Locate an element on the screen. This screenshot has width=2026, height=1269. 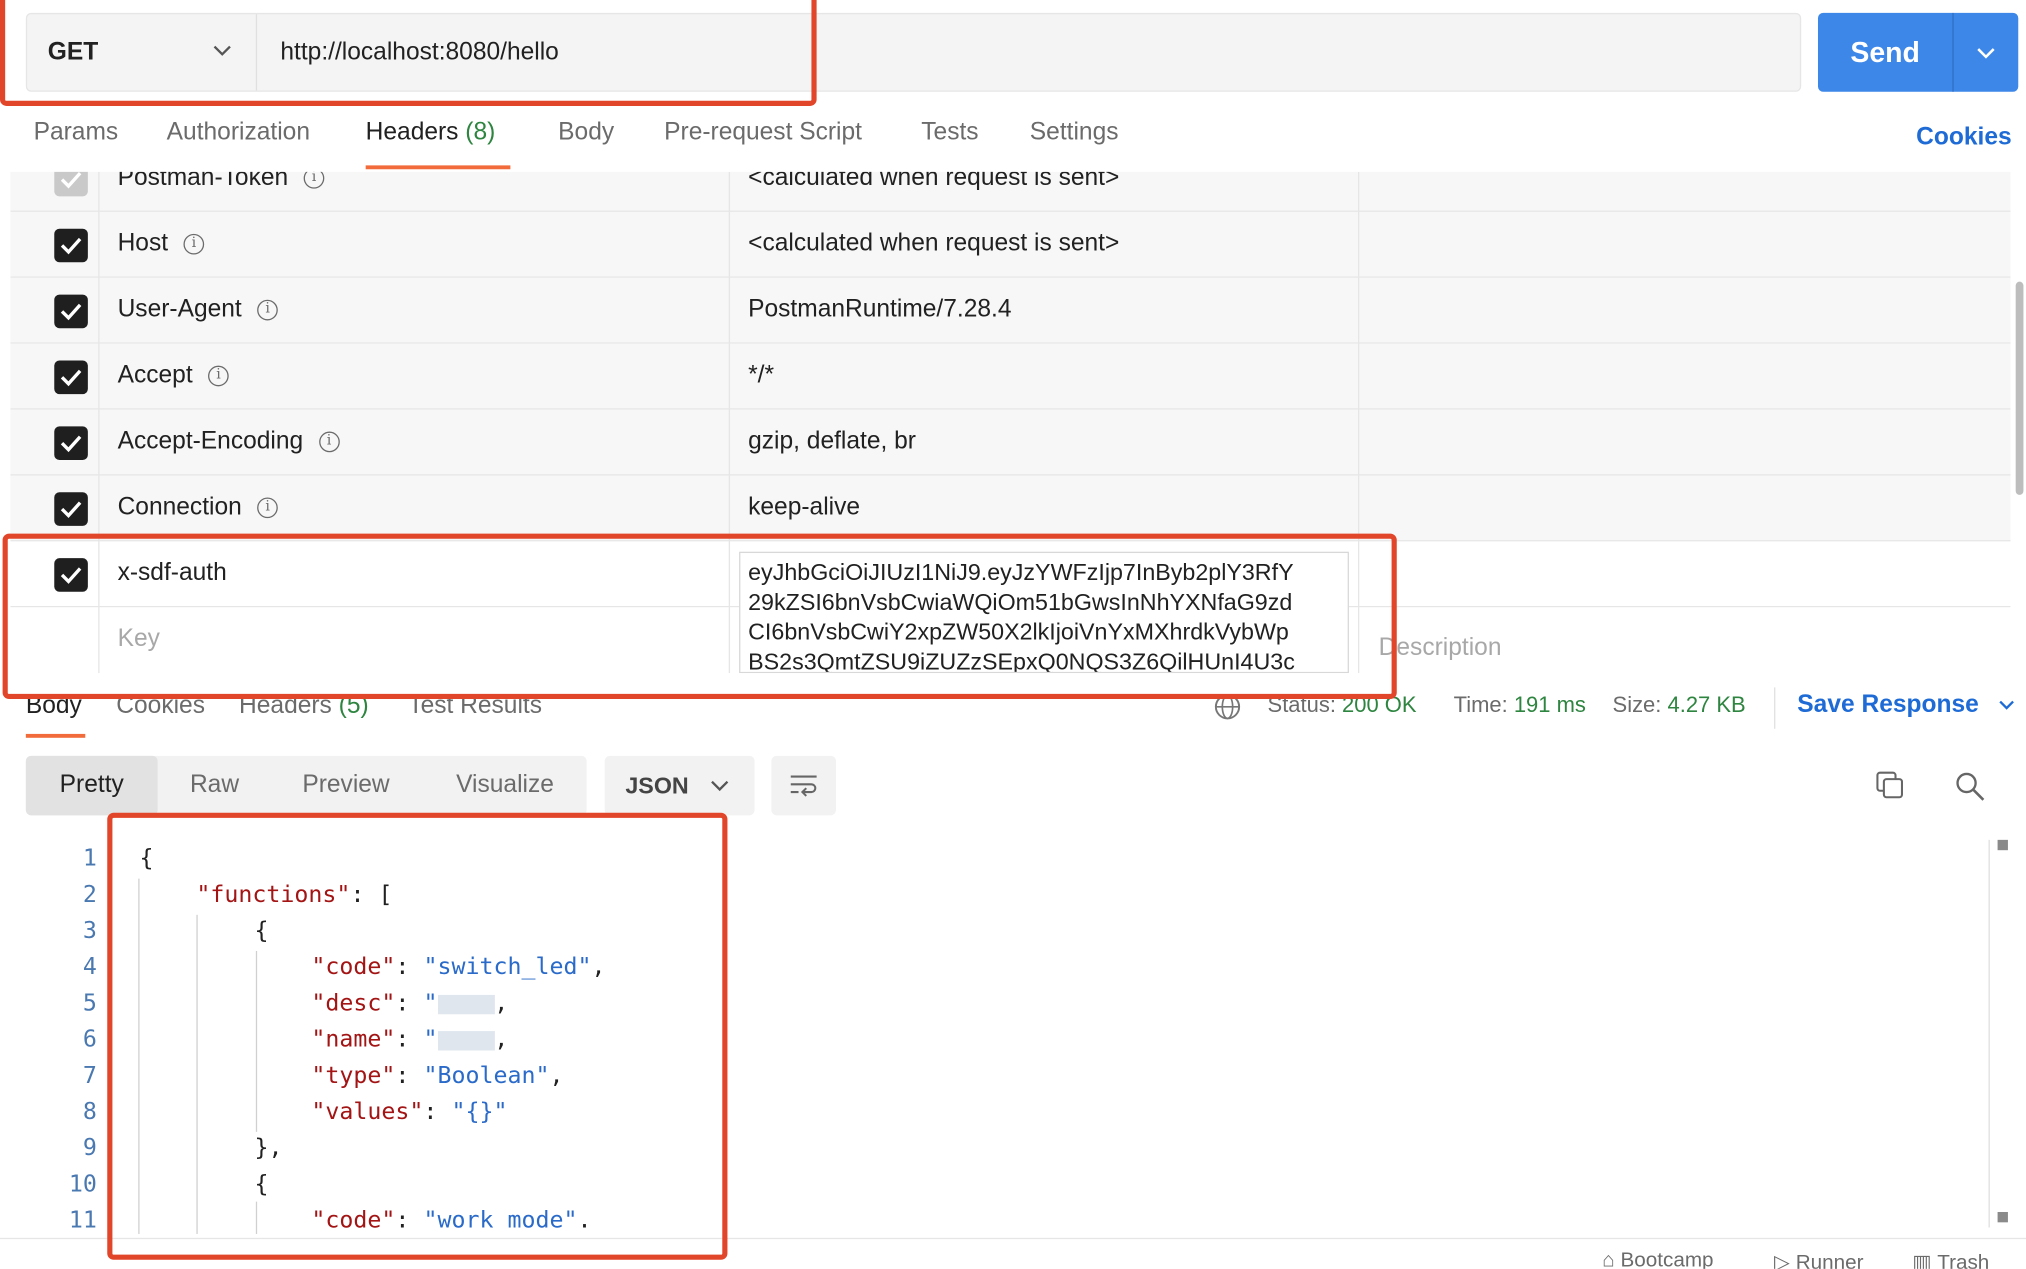
scrollbar is located at coordinates (2019, 388).